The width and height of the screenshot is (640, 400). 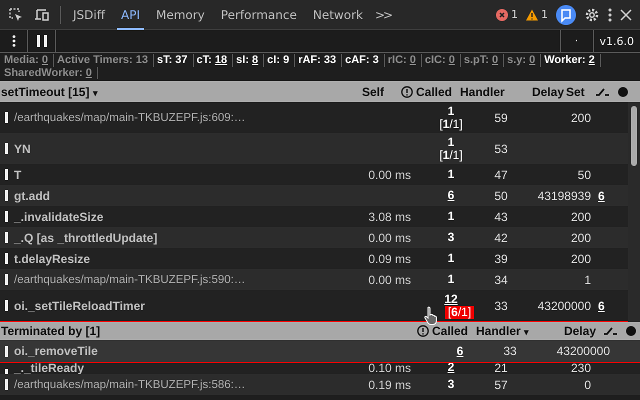 What do you see at coordinates (182, 259) in the screenshot?
I see `function-name: t.delayResize` at bounding box center [182, 259].